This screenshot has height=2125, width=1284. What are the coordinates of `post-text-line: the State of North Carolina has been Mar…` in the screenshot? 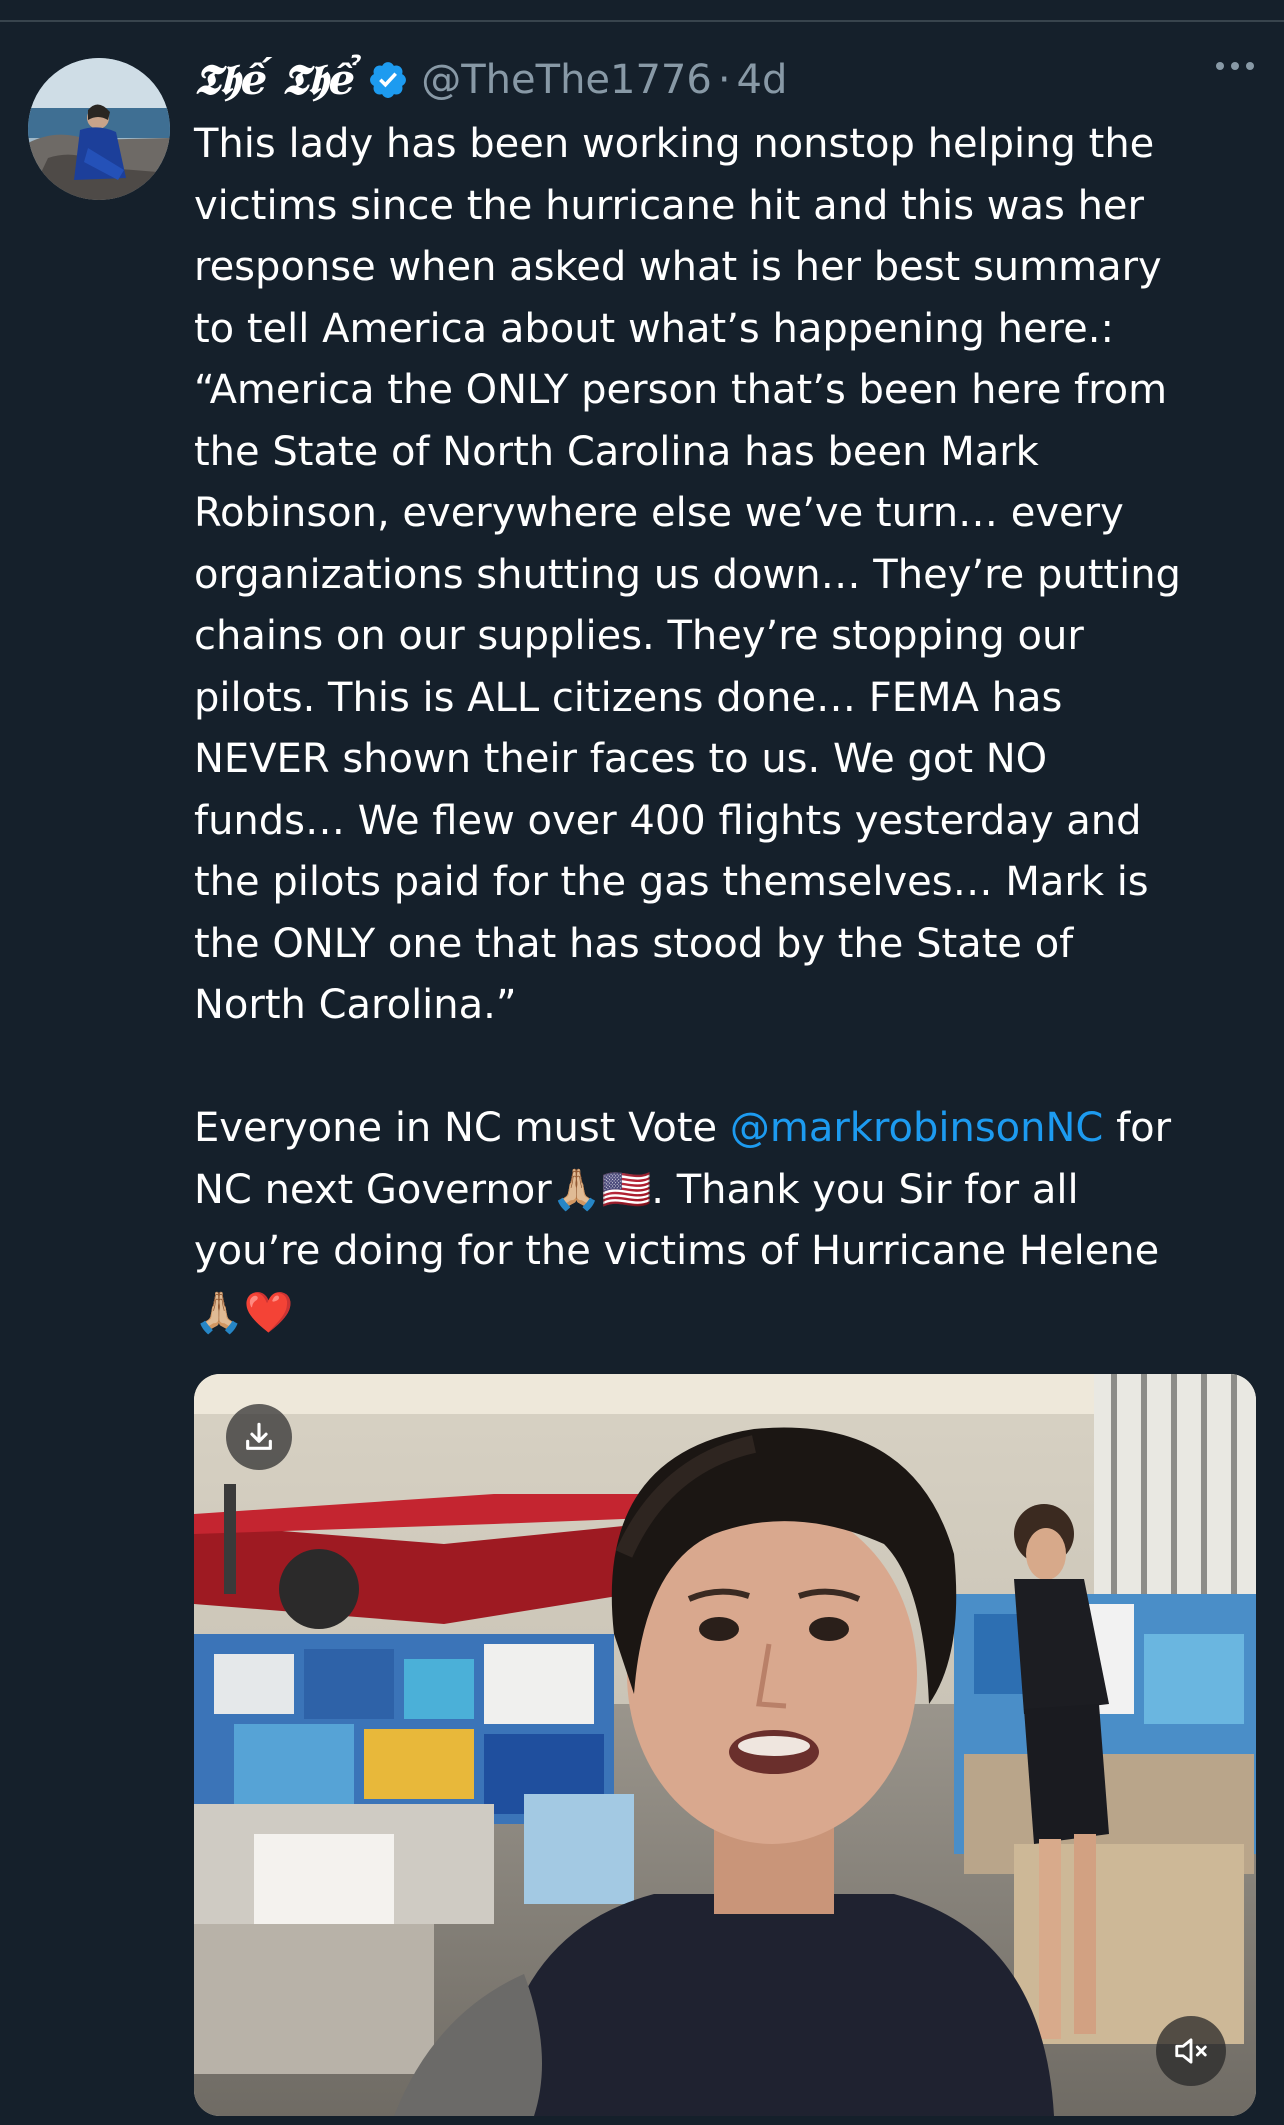 It's located at (616, 451).